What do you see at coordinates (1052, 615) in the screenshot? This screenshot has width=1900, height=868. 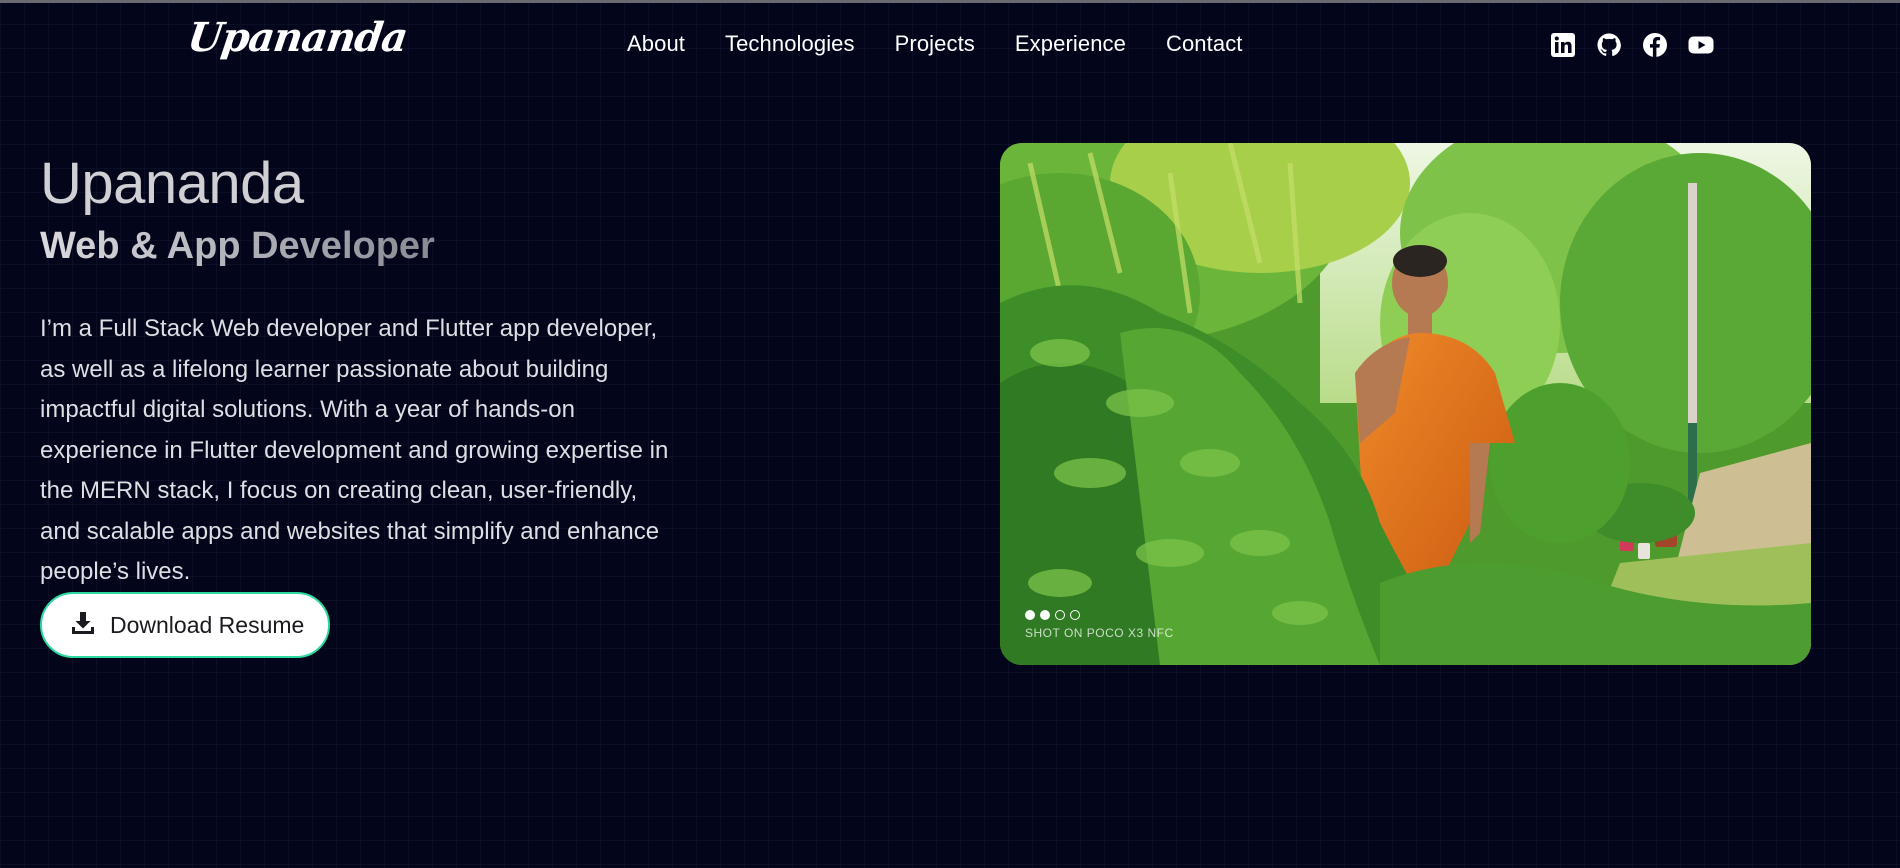 I see `camera-watermark-dots` at bounding box center [1052, 615].